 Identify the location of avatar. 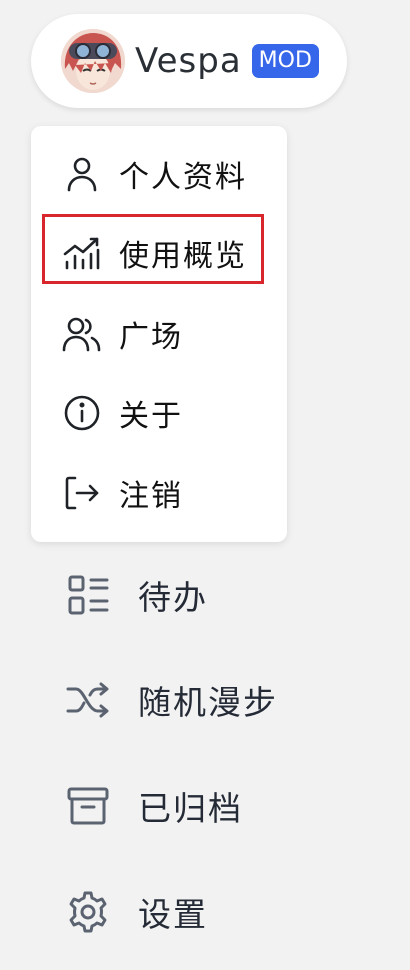
(93, 61).